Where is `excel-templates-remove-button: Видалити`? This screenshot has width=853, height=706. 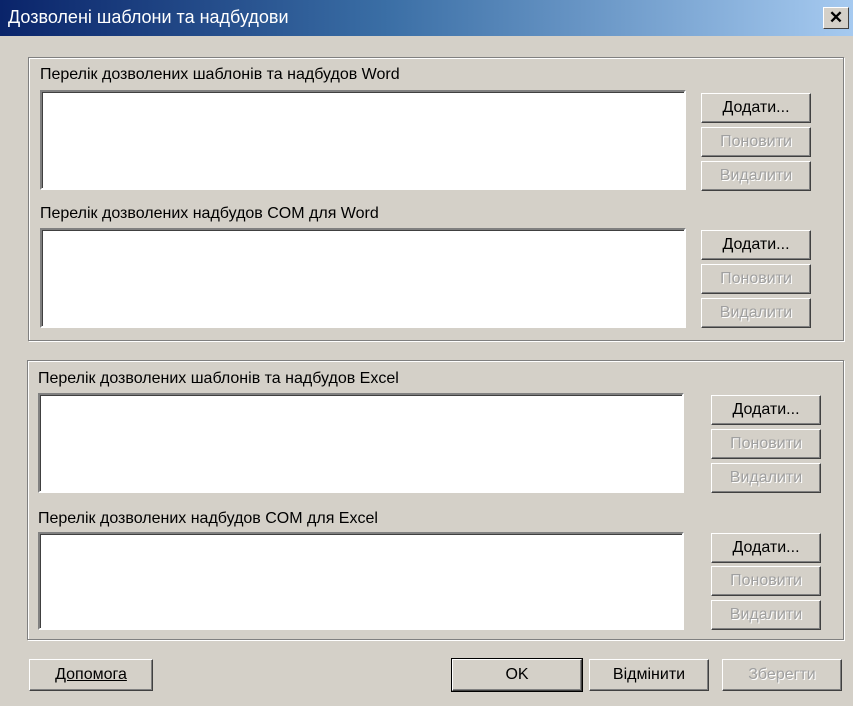 excel-templates-remove-button: Видалити is located at coordinates (766, 478).